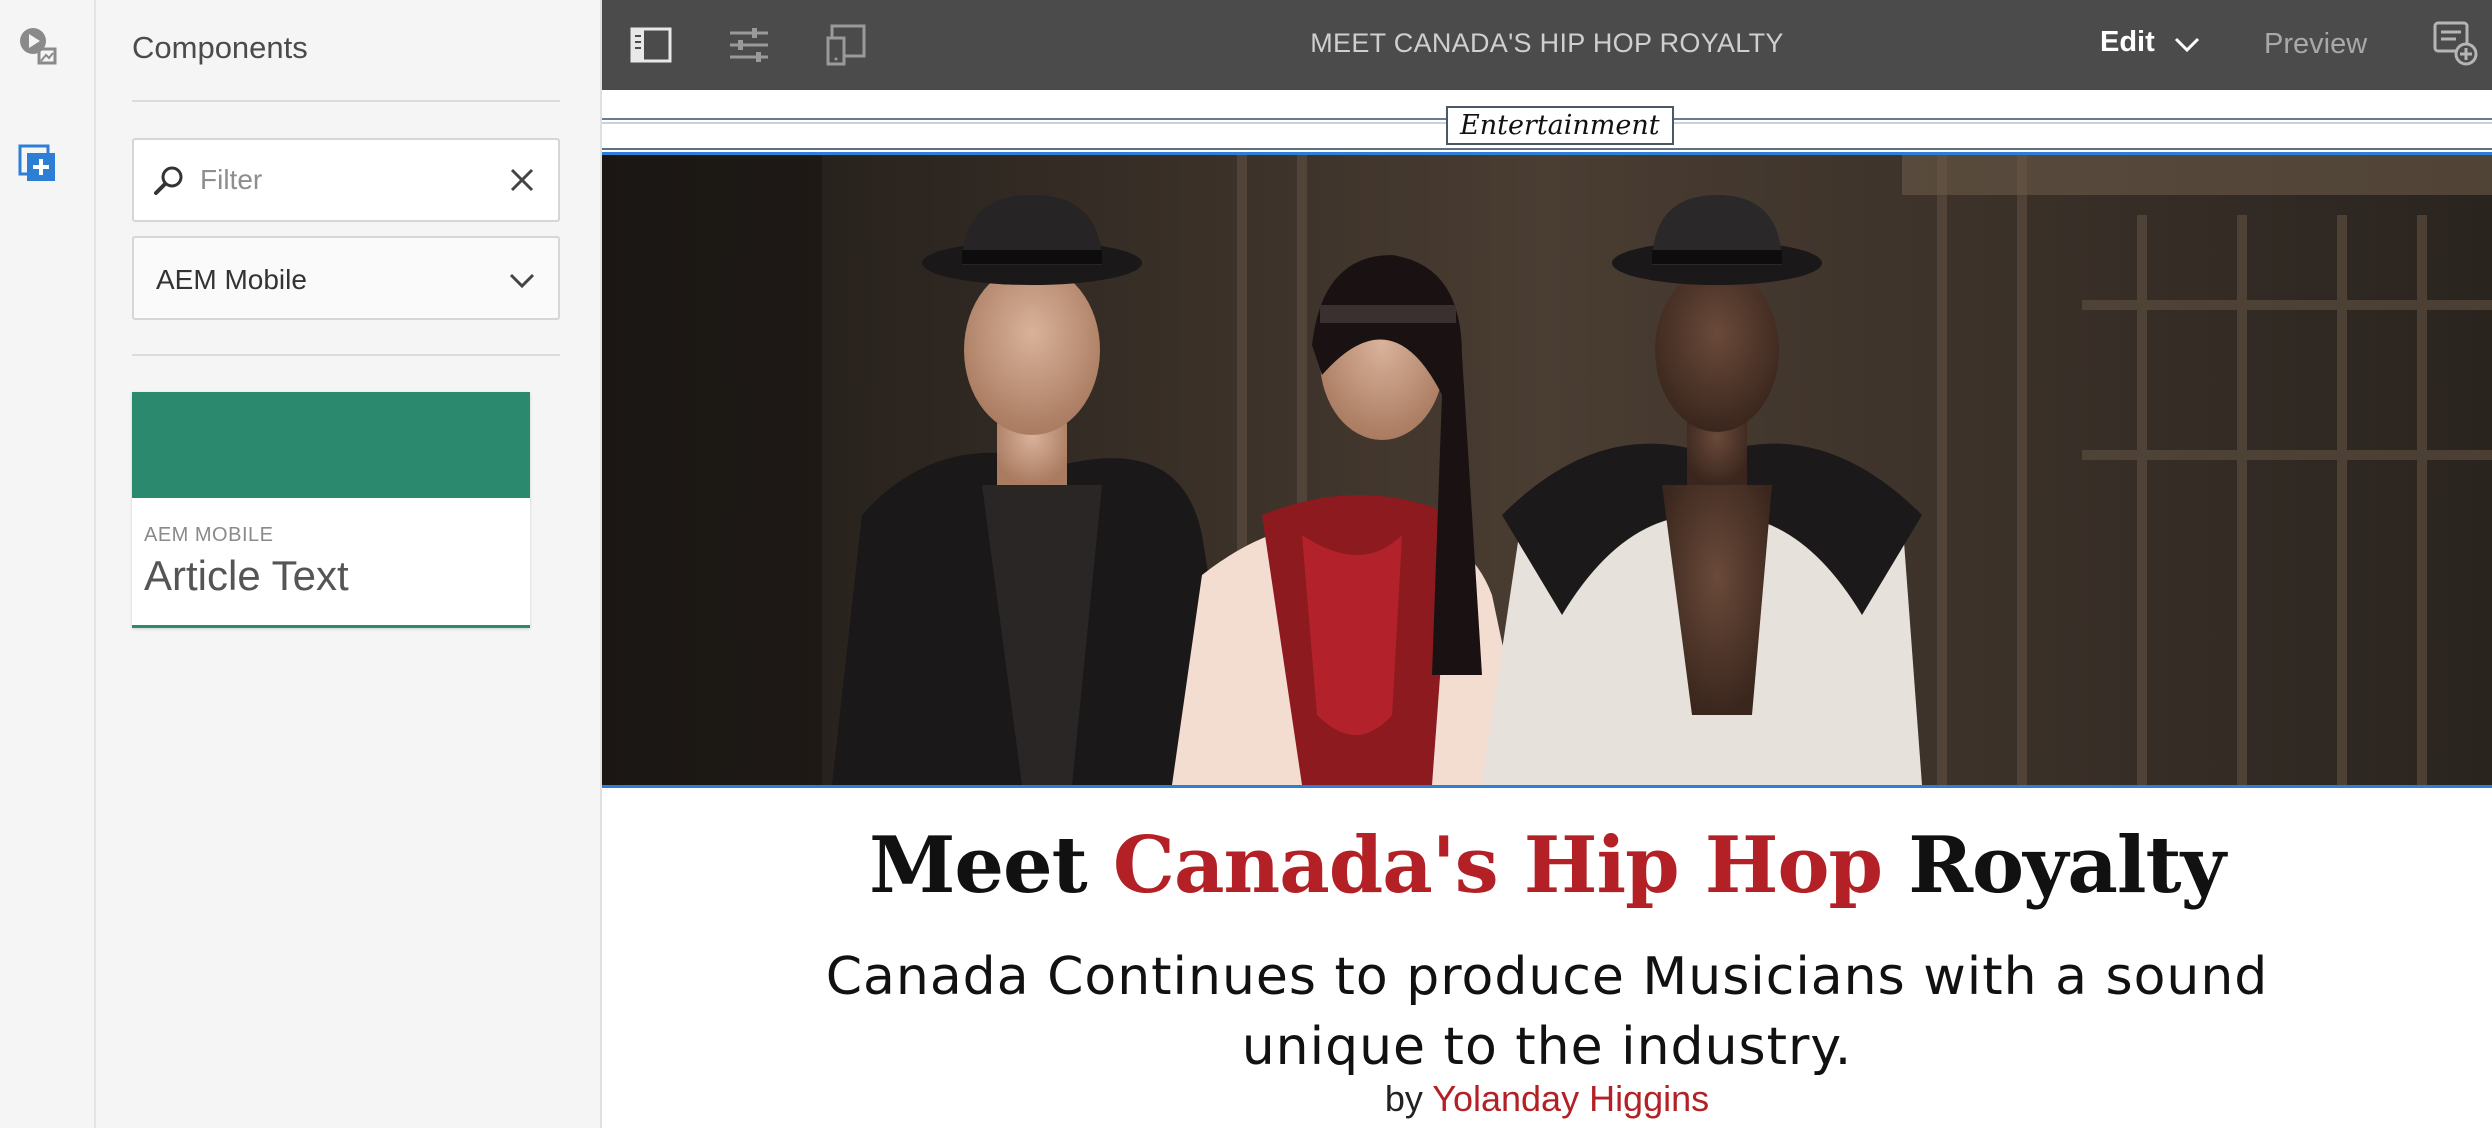  What do you see at coordinates (522, 182) in the screenshot?
I see `clear-icon` at bounding box center [522, 182].